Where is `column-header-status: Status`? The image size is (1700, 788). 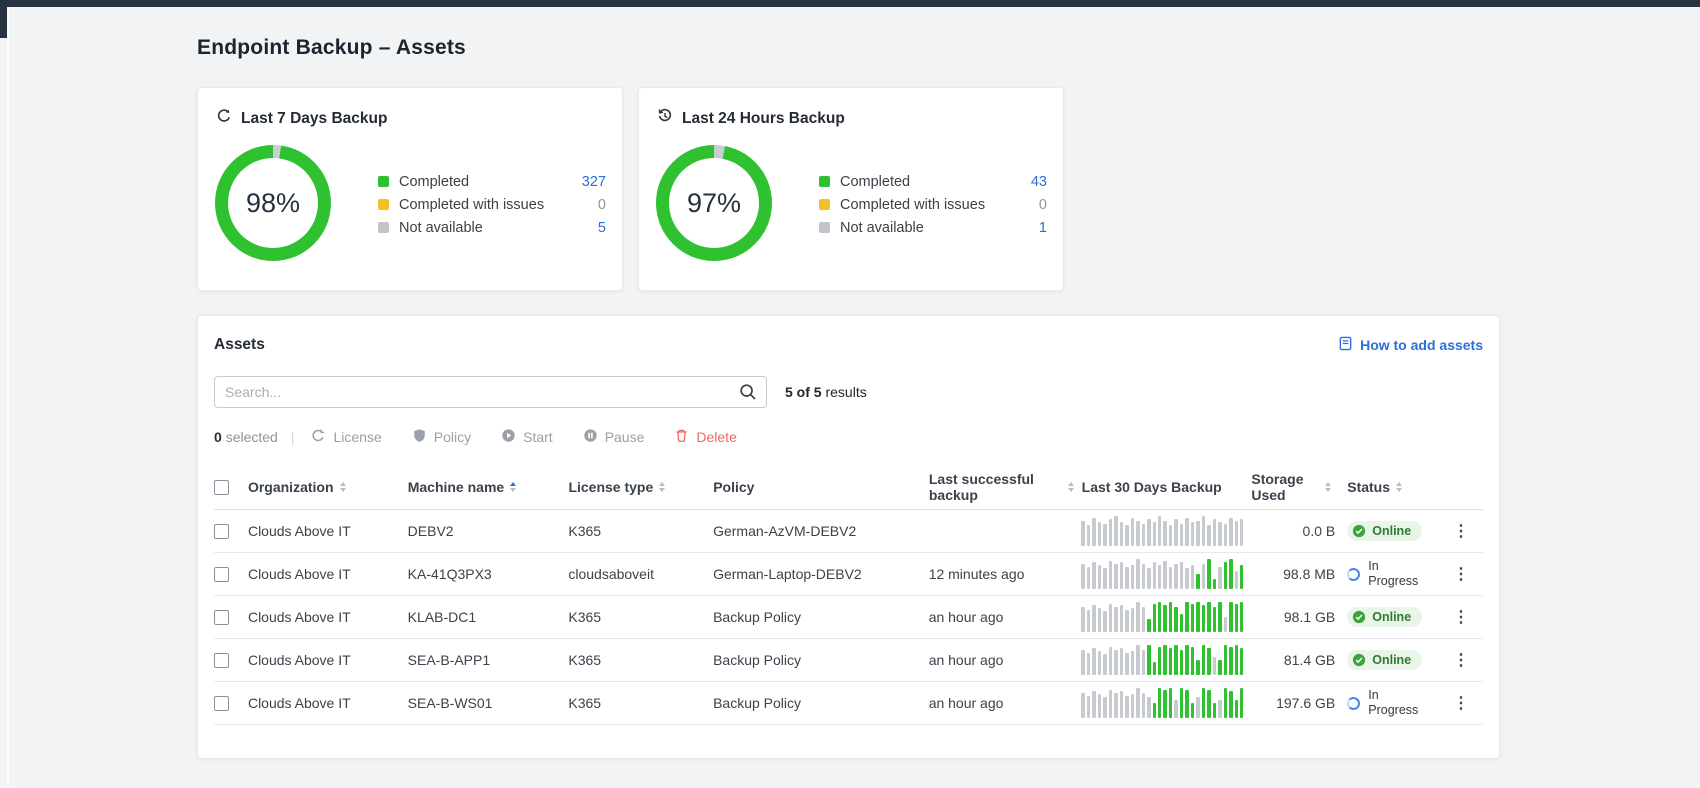 column-header-status: Status is located at coordinates (1389, 487).